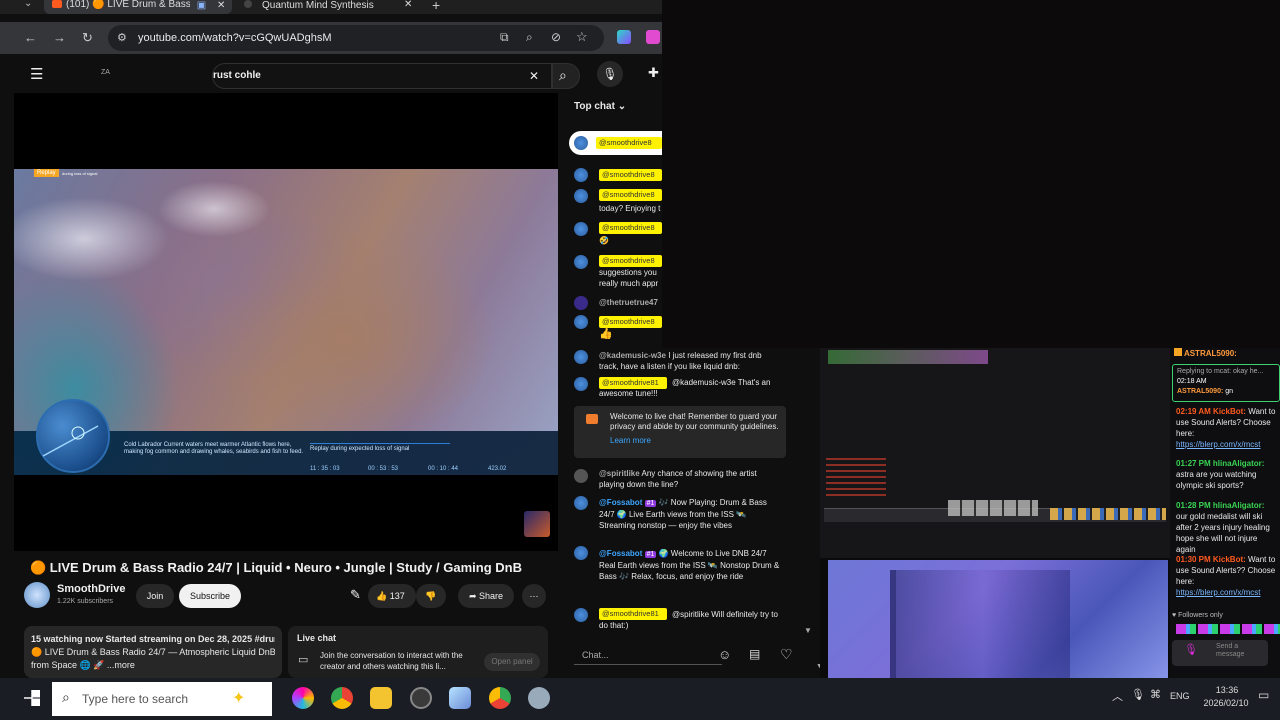 This screenshot has height=720, width=1280. What do you see at coordinates (582, 37) in the screenshot?
I see `bookmark-star-icon: ☆` at bounding box center [582, 37].